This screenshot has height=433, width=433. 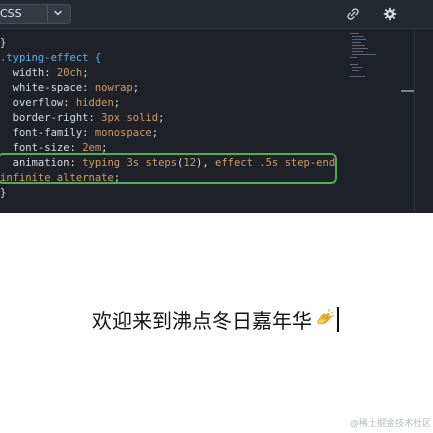 I want to click on link-icon, so click(x=353, y=14).